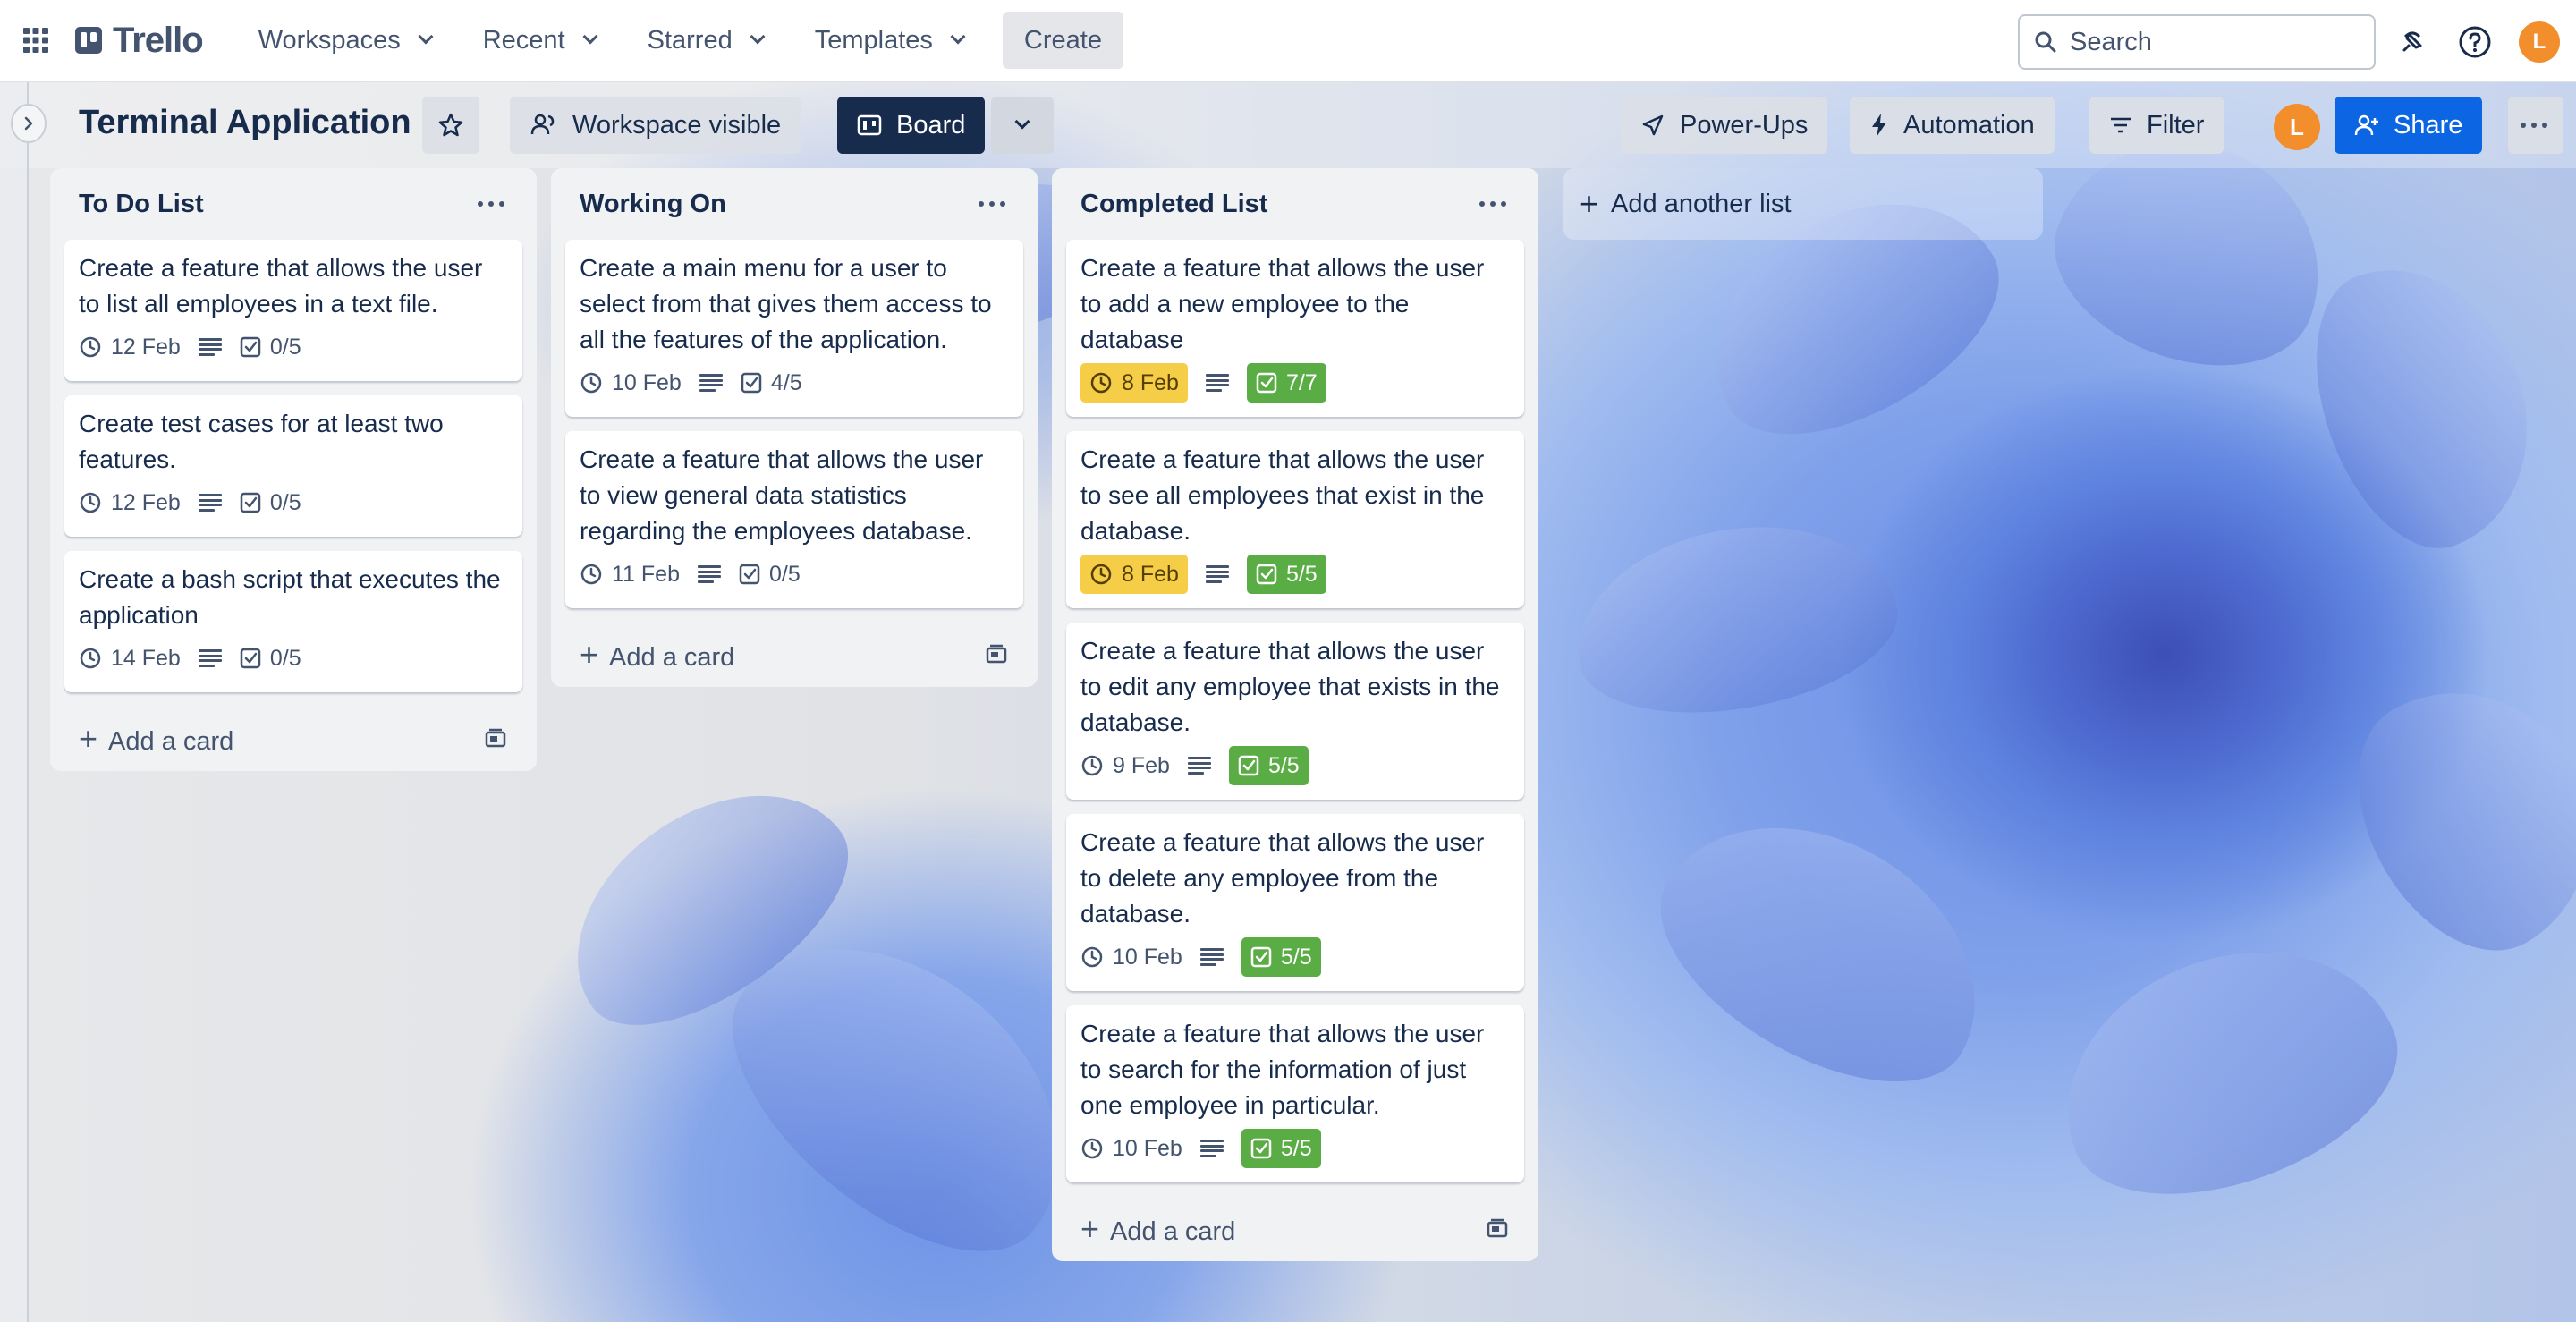 This screenshot has height=1322, width=2576. What do you see at coordinates (2297, 127) in the screenshot?
I see `board-member-avatar: L` at bounding box center [2297, 127].